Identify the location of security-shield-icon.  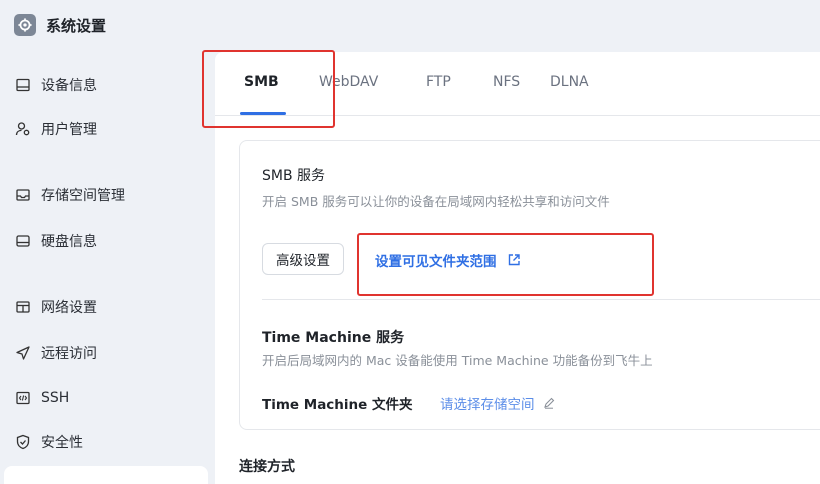
(23, 442).